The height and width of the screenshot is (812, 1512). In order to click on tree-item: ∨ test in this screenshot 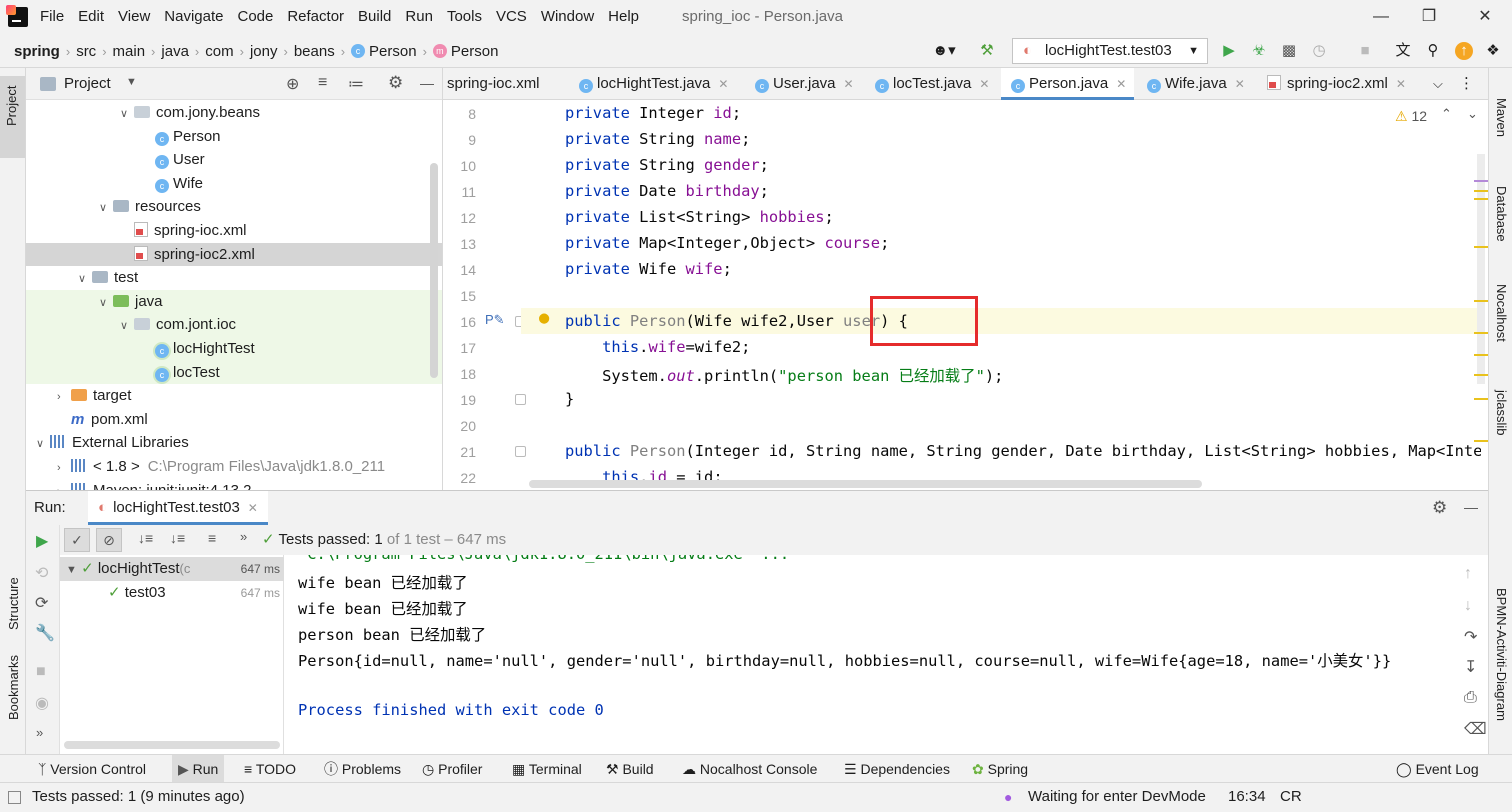, I will do `click(234, 278)`.